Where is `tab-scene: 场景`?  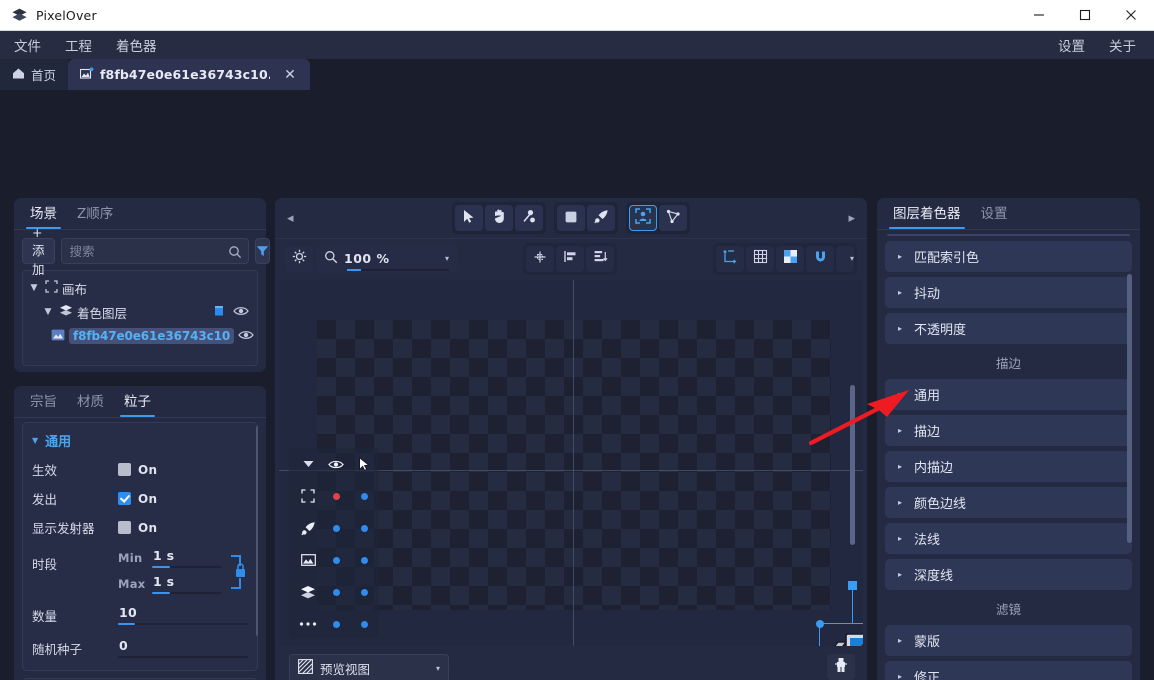 tab-scene: 场景 is located at coordinates (43, 213).